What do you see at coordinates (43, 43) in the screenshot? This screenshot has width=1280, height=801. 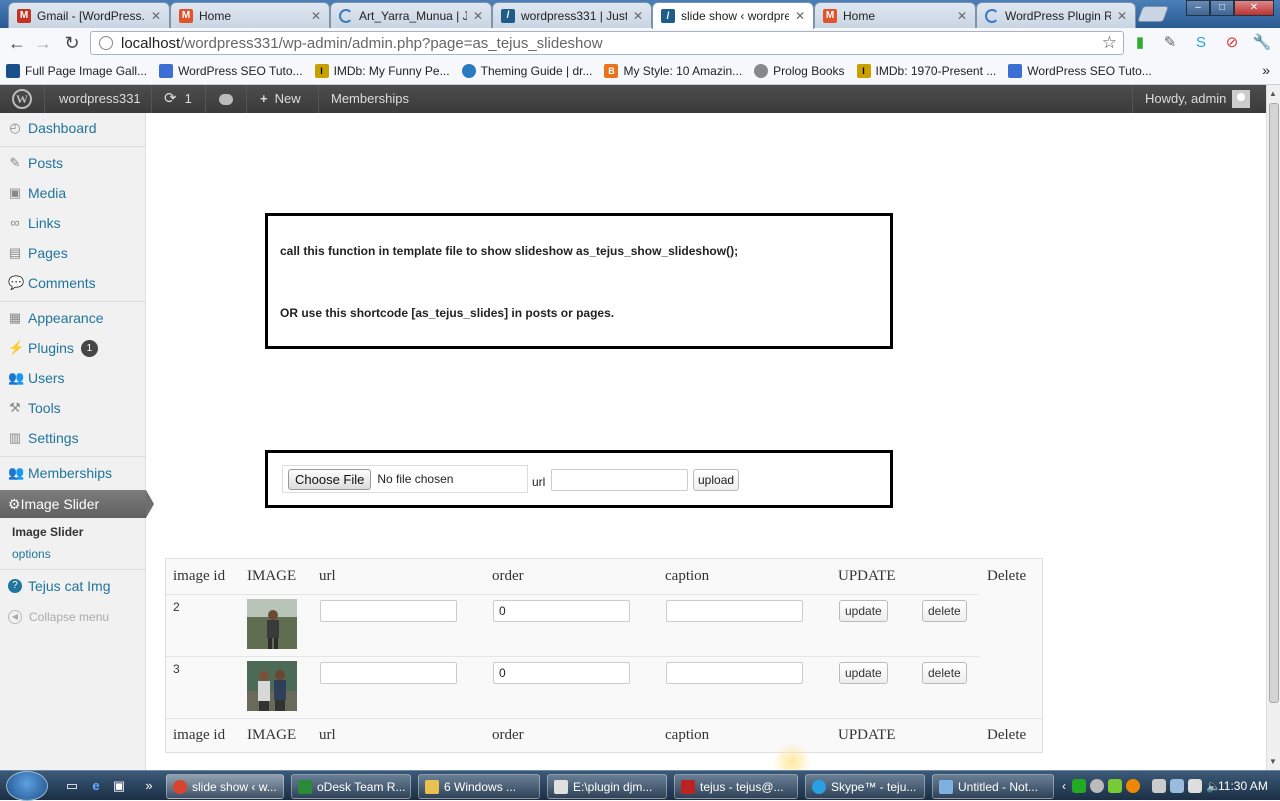 I see `forward-button: →` at bounding box center [43, 43].